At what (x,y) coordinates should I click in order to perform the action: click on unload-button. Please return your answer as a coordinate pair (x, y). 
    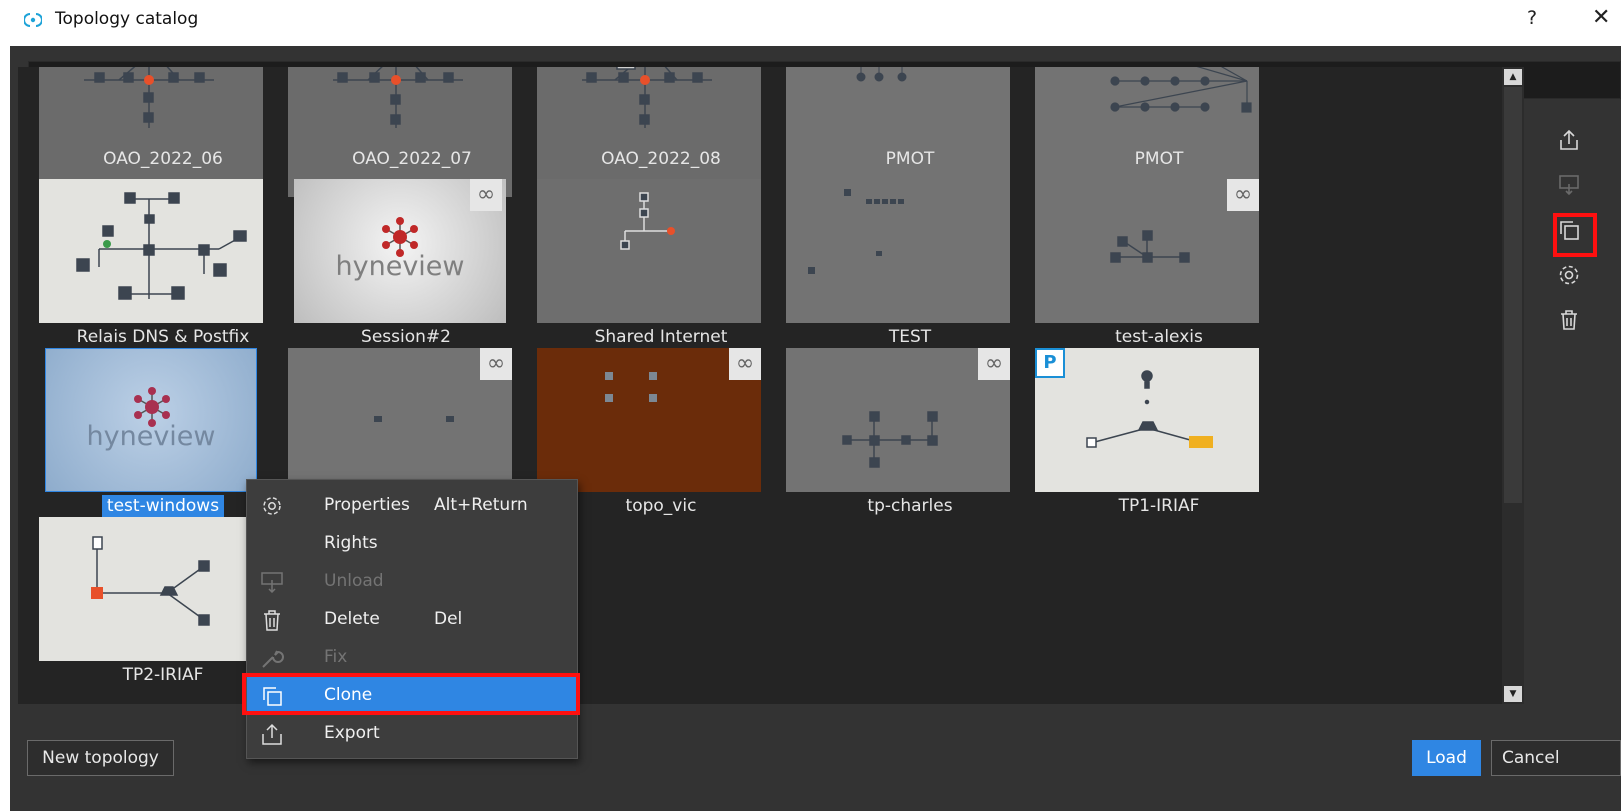
    Looking at the image, I should click on (1569, 185).